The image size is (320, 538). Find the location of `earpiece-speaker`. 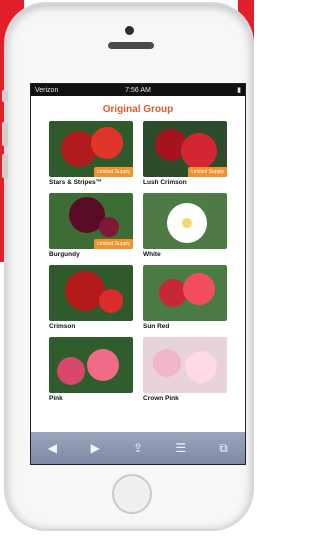

earpiece-speaker is located at coordinates (131, 45).